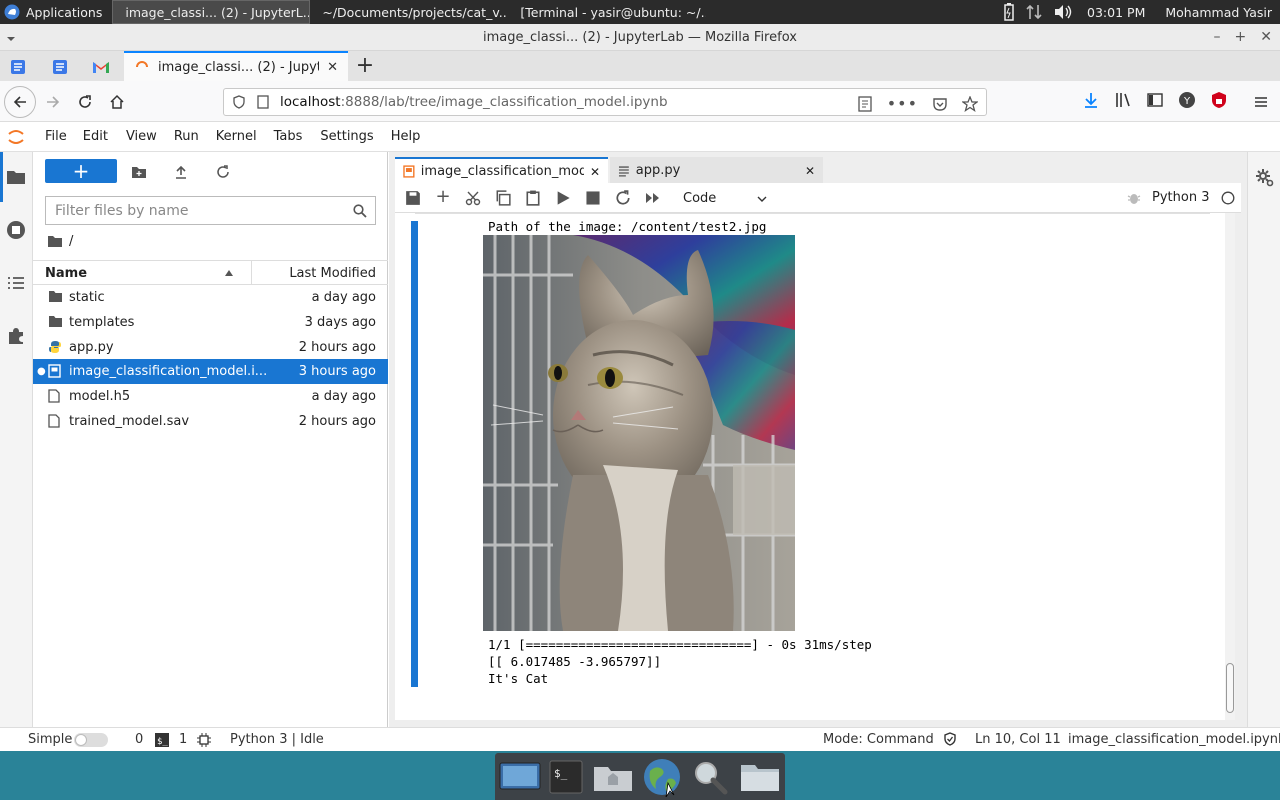 The width and height of the screenshot is (1280, 800). Describe the element at coordinates (1261, 102) in the screenshot. I see `browser-menu-button` at that location.